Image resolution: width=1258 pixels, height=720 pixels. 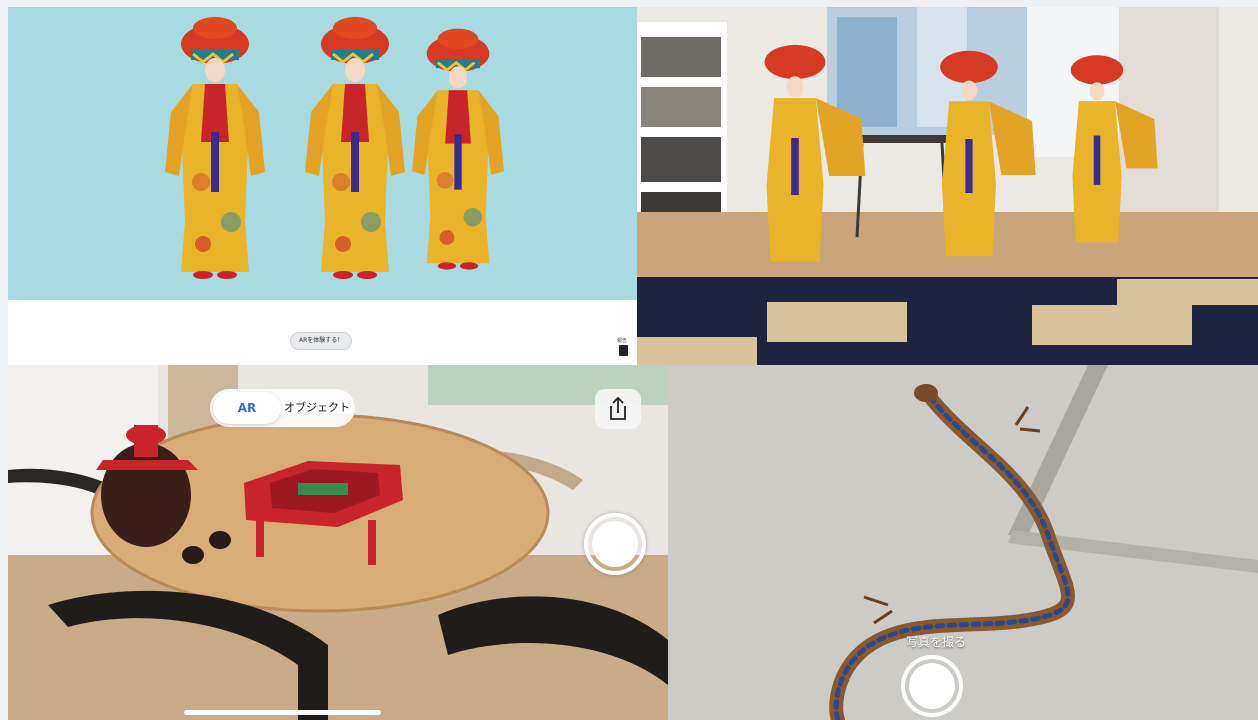 What do you see at coordinates (317, 408) in the screenshot?
I see `segment-object: オブジェクト` at bounding box center [317, 408].